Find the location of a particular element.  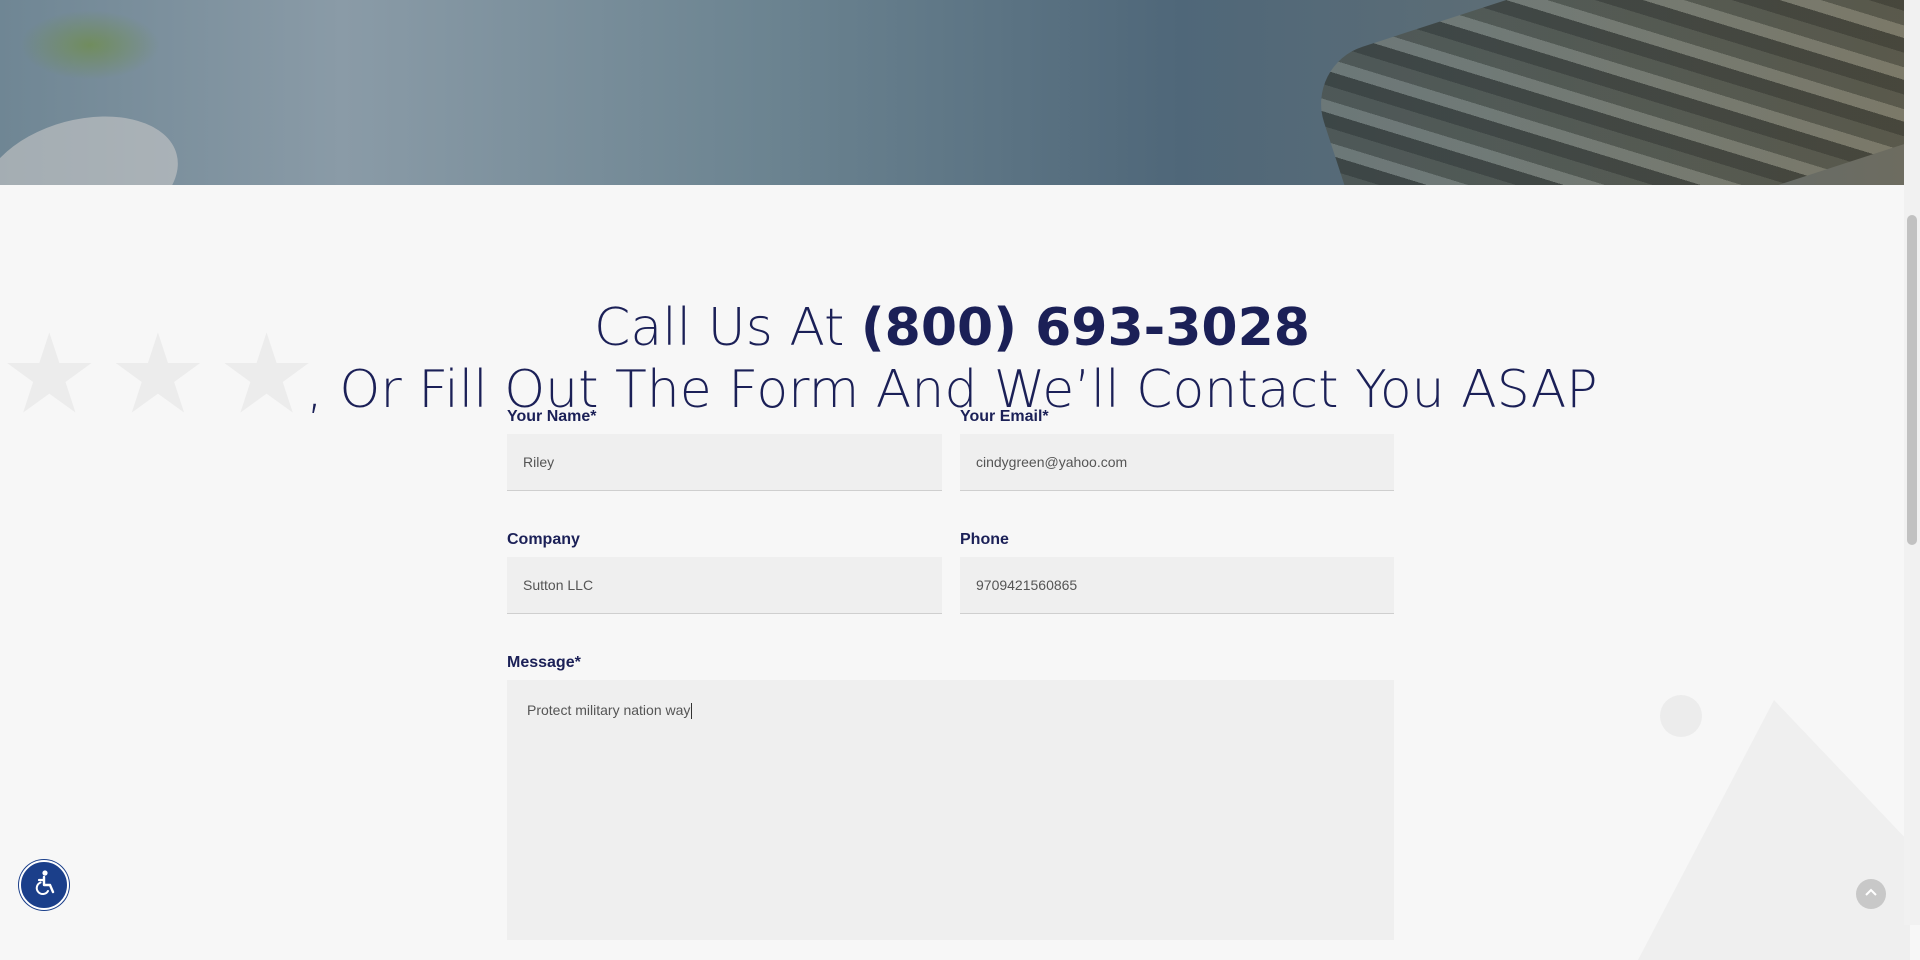

phone-input: 9709421560865 is located at coordinates (1177, 585).